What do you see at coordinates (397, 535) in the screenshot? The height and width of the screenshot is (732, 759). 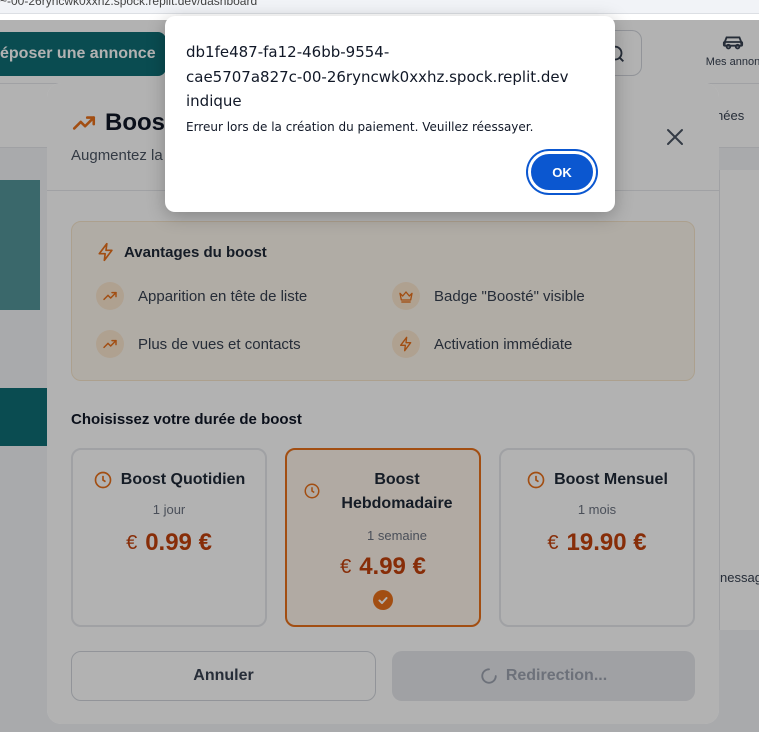 I see `plan-duration: 1 semaine` at bounding box center [397, 535].